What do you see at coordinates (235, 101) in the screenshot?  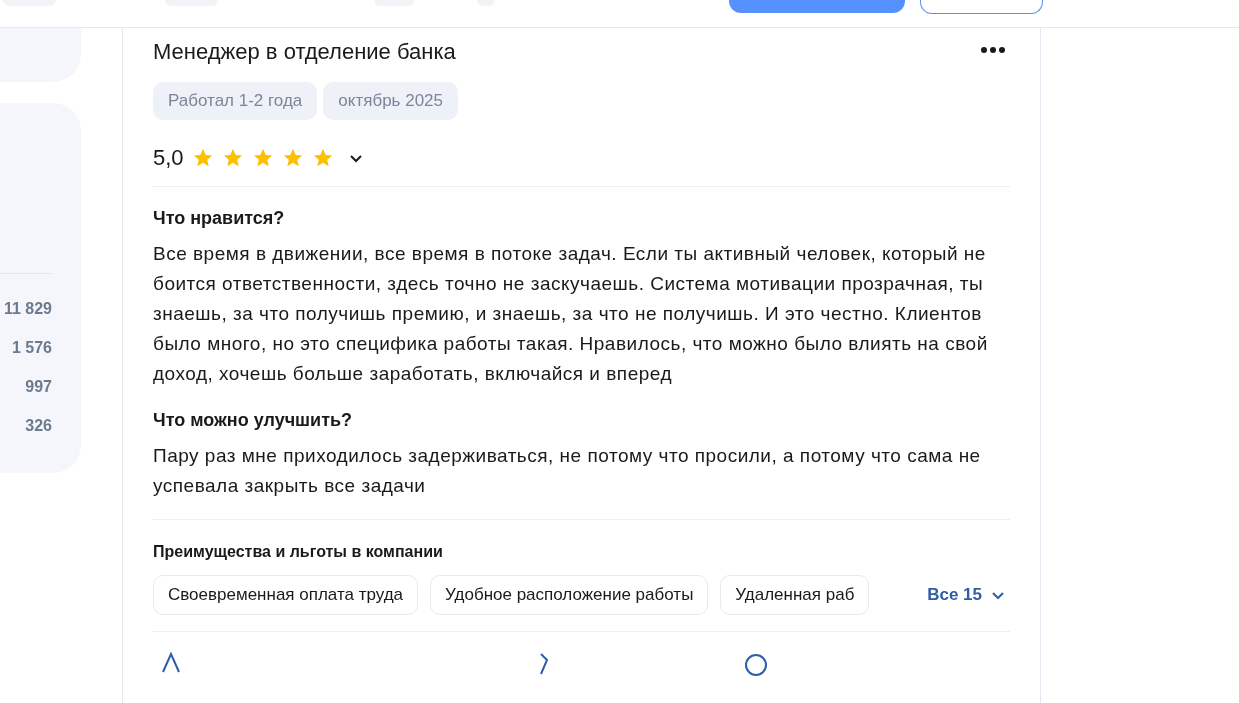 I see `tag: Работал 1-2 года` at bounding box center [235, 101].